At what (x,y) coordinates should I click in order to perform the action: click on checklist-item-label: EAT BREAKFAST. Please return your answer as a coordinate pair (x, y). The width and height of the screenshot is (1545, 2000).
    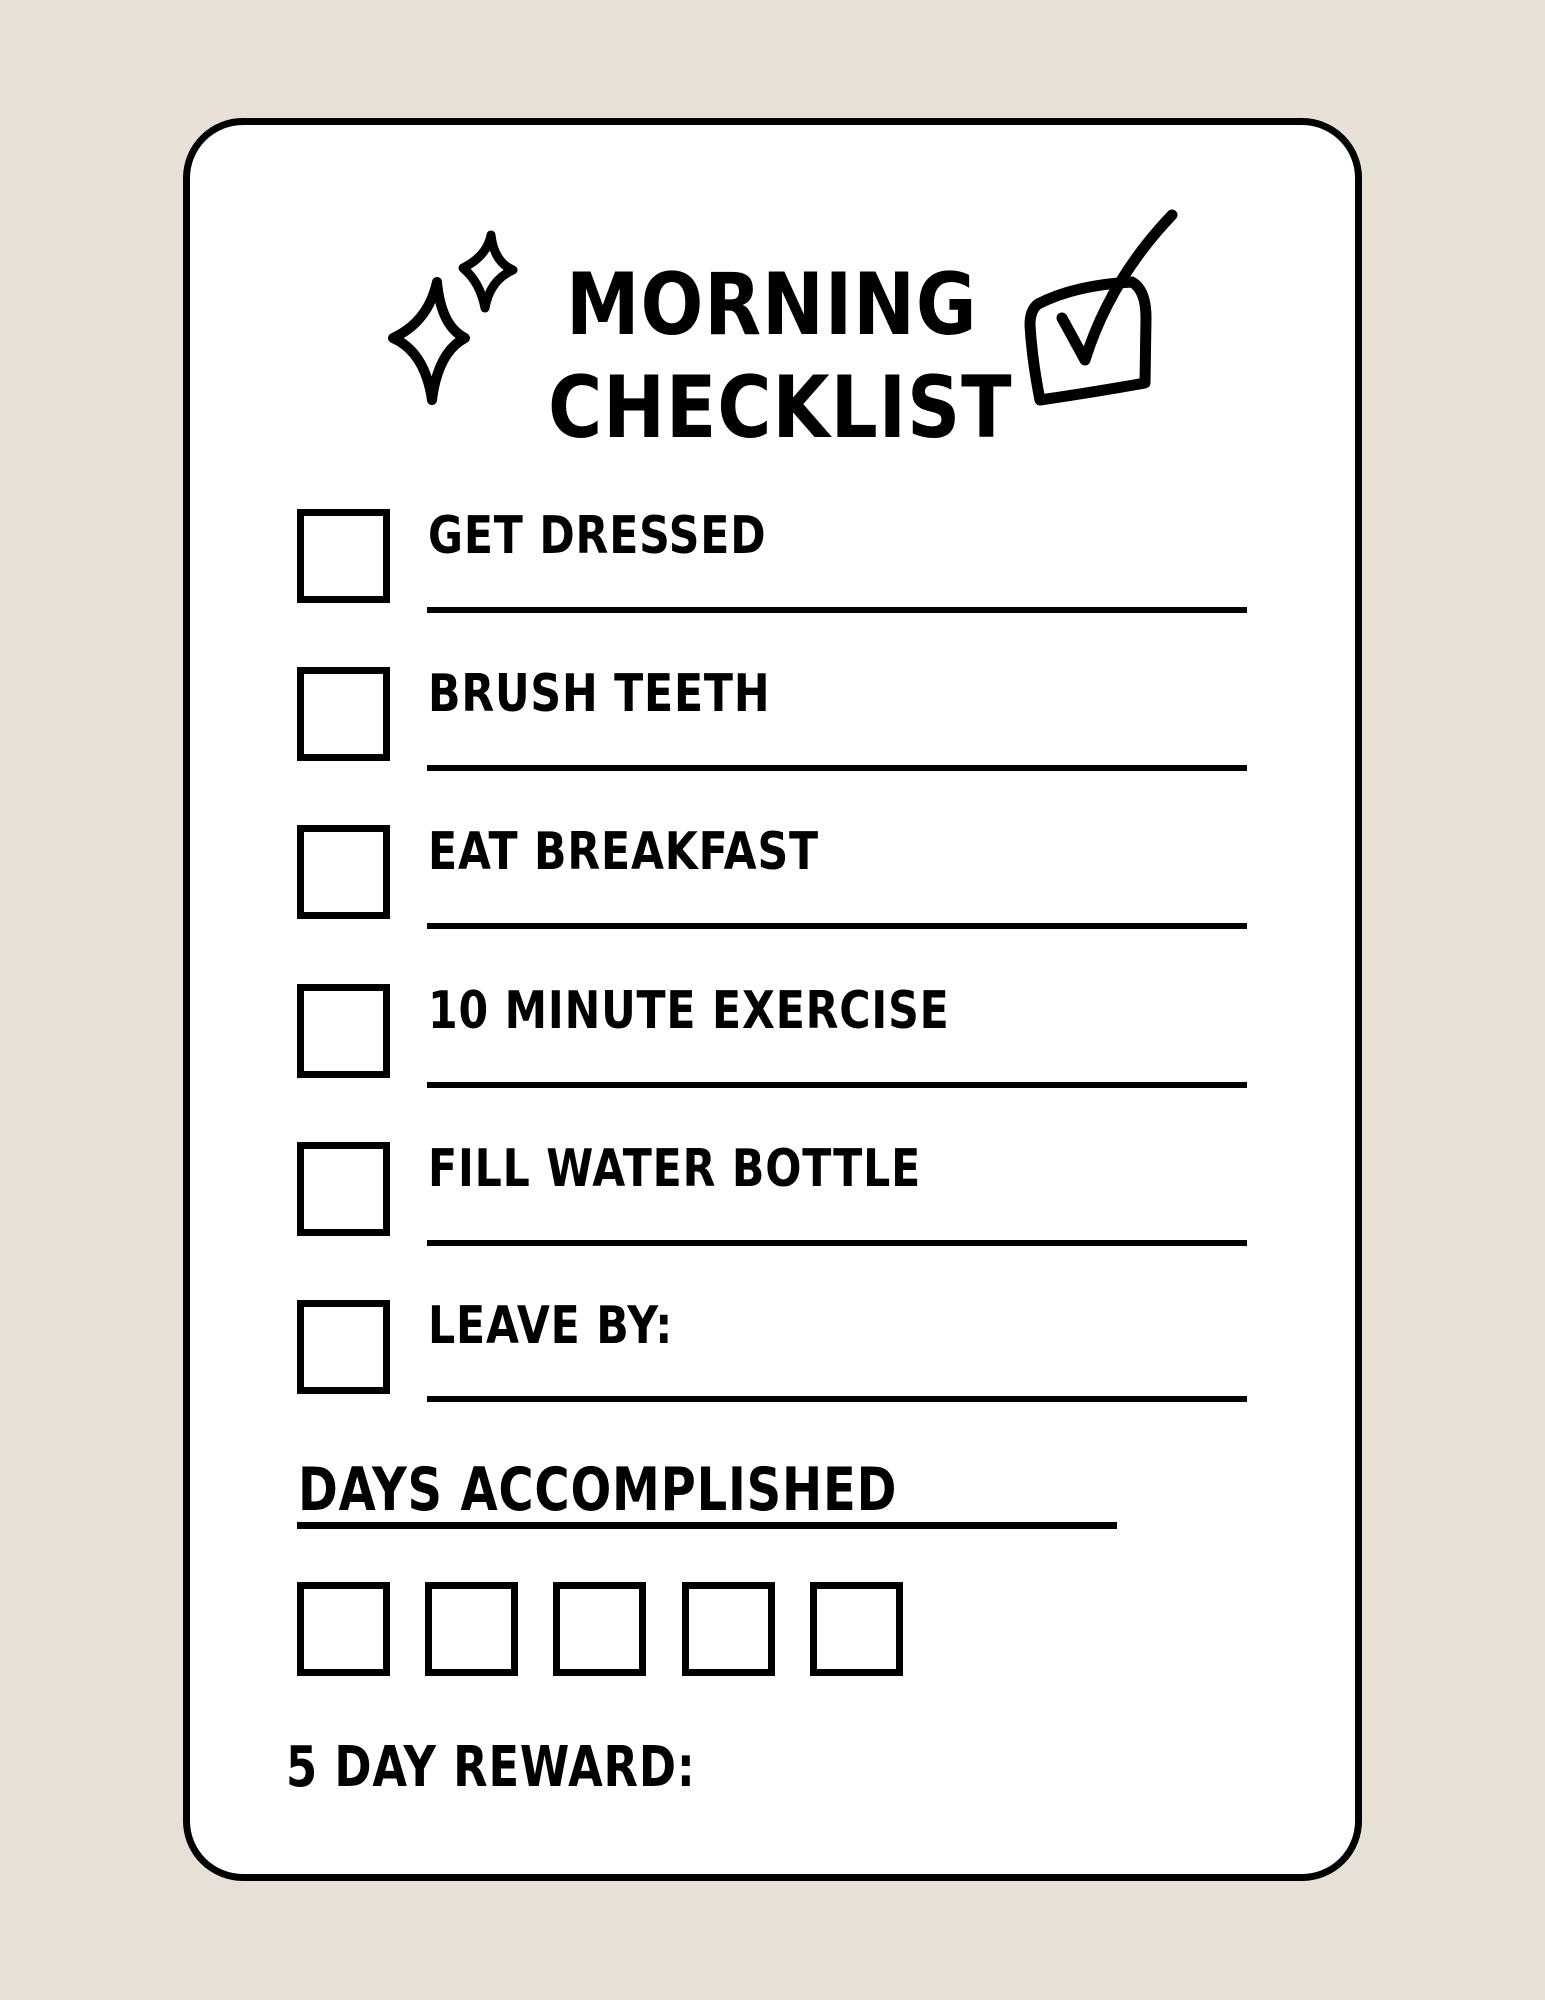
    Looking at the image, I should click on (623, 852).